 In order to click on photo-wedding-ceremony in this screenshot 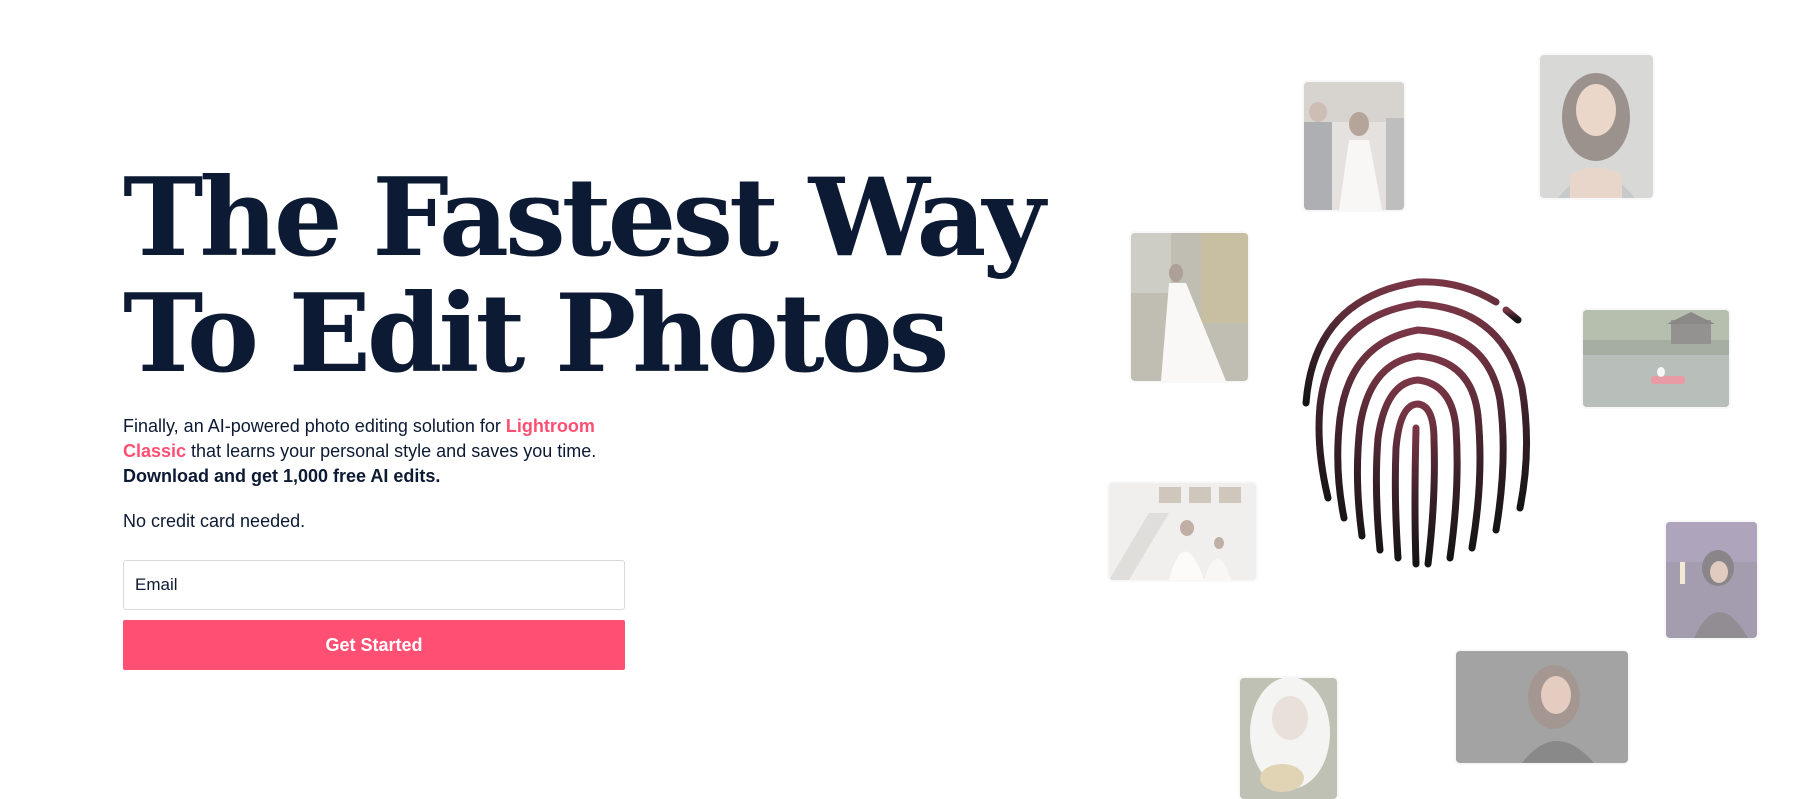, I will do `click(1354, 146)`.